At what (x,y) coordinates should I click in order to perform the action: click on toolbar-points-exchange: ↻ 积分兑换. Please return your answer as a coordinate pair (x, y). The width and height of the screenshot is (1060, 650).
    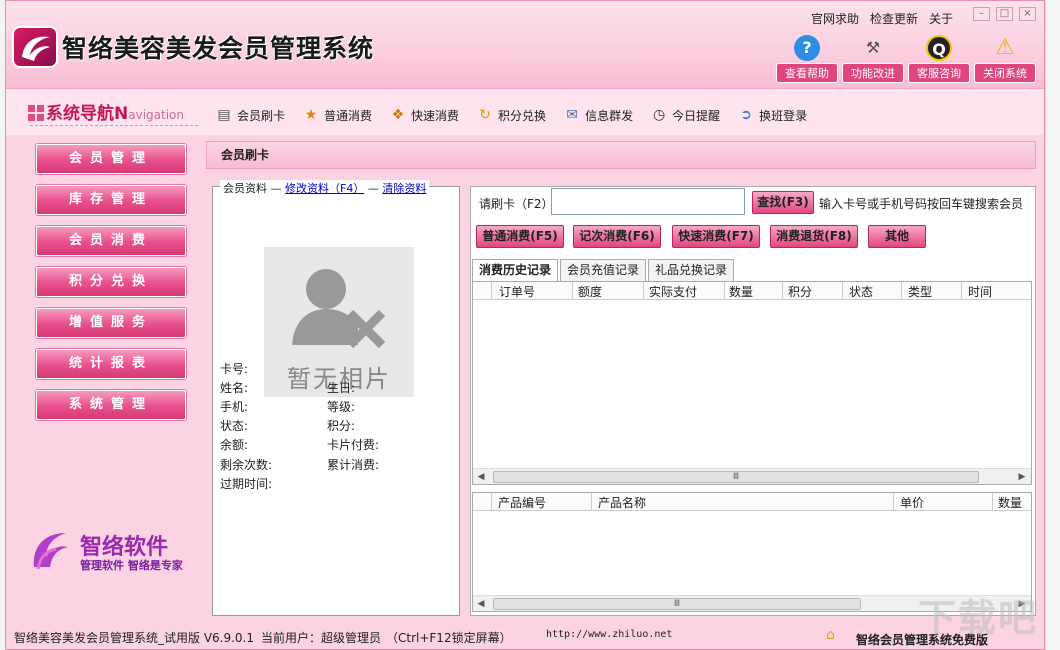
    Looking at the image, I should click on (510, 115).